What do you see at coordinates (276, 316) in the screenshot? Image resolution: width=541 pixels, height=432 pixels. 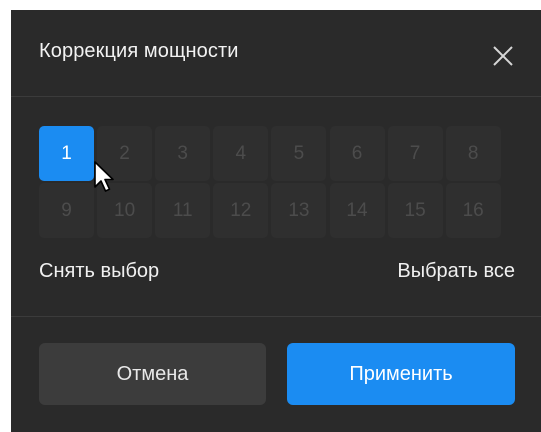 I see `footer-divider` at bounding box center [276, 316].